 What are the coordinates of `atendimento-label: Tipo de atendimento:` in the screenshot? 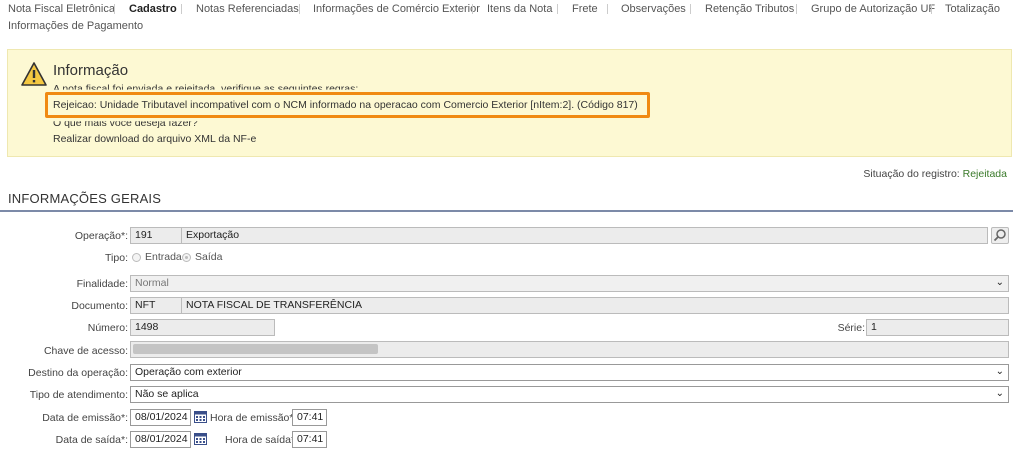 It's located at (78, 395).